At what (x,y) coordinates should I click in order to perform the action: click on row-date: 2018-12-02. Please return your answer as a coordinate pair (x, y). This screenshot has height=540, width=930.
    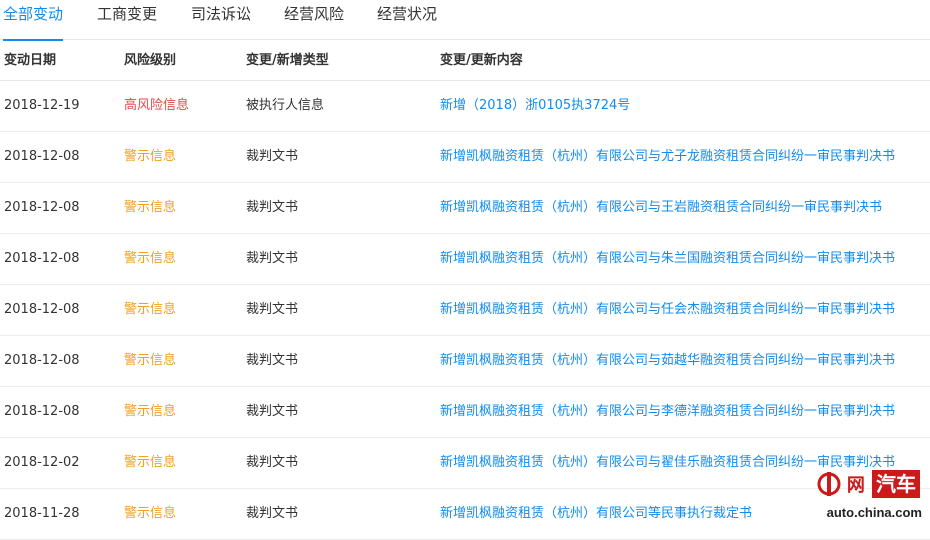
    Looking at the image, I should click on (42, 462).